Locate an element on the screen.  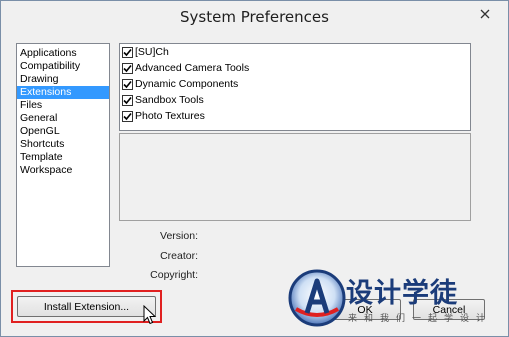
close-button is located at coordinates (485, 14).